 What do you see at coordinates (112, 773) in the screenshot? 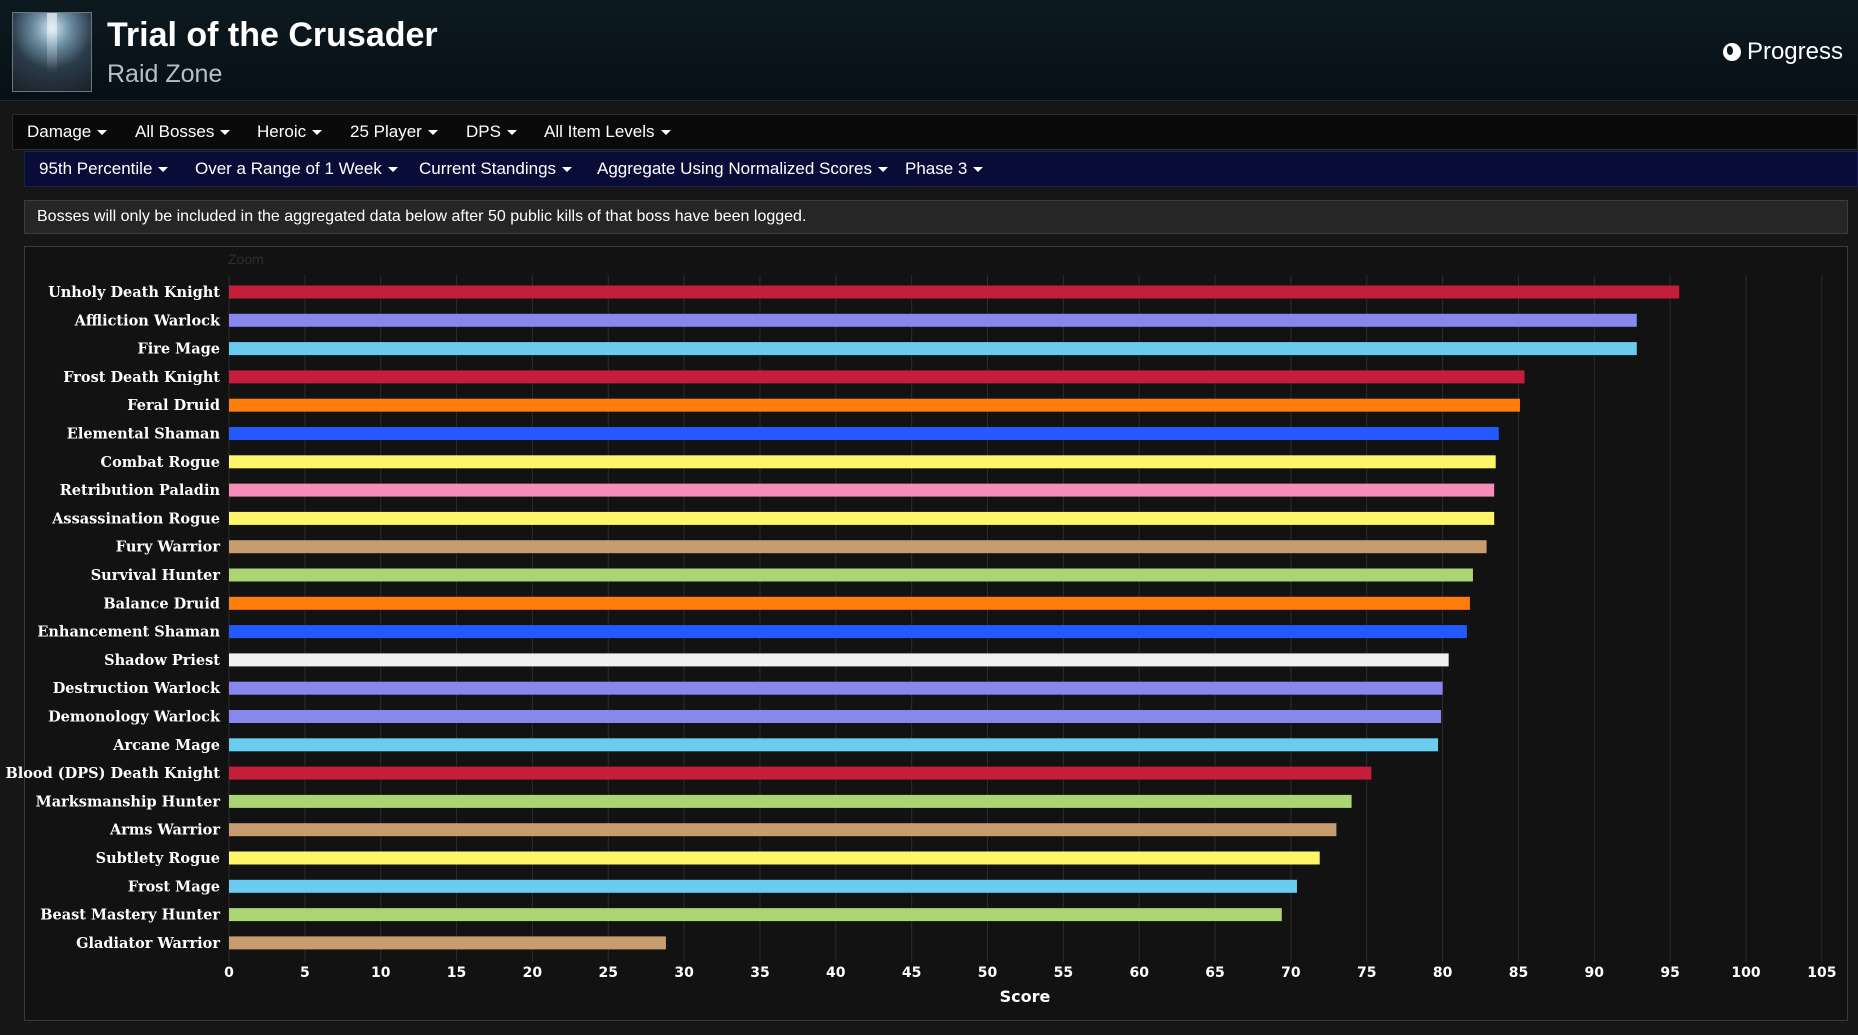
I see `category-label: Blood (DPS) Death Knight` at bounding box center [112, 773].